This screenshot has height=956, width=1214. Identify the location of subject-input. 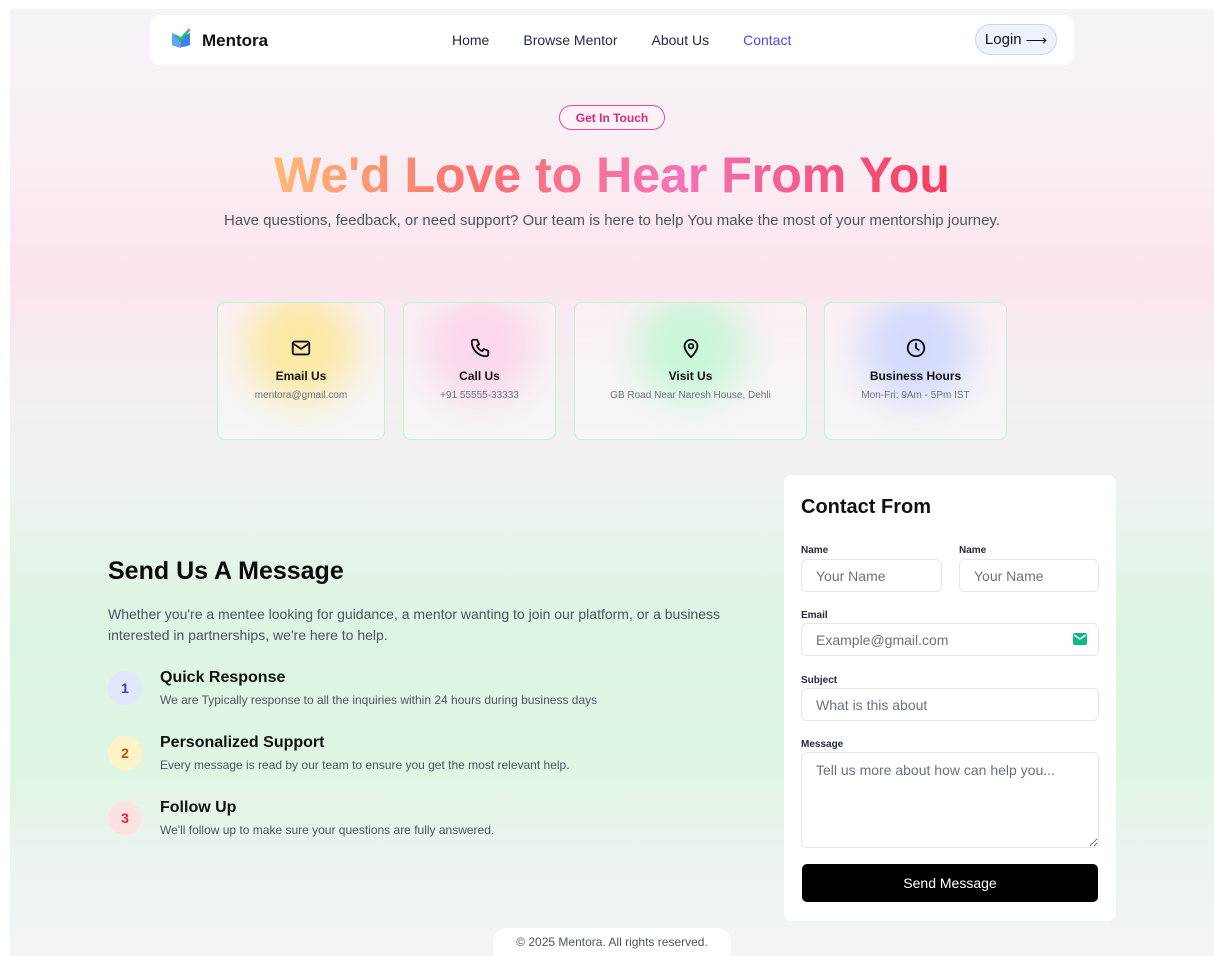
(950, 704).